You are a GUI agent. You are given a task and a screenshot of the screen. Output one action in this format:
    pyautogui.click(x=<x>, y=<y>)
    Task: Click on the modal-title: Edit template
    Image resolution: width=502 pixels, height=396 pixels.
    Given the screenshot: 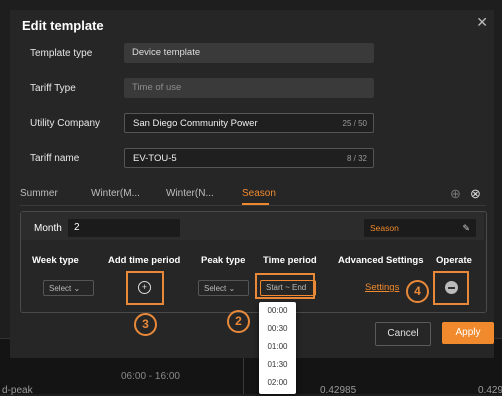 What is the action you would take?
    pyautogui.click(x=63, y=25)
    